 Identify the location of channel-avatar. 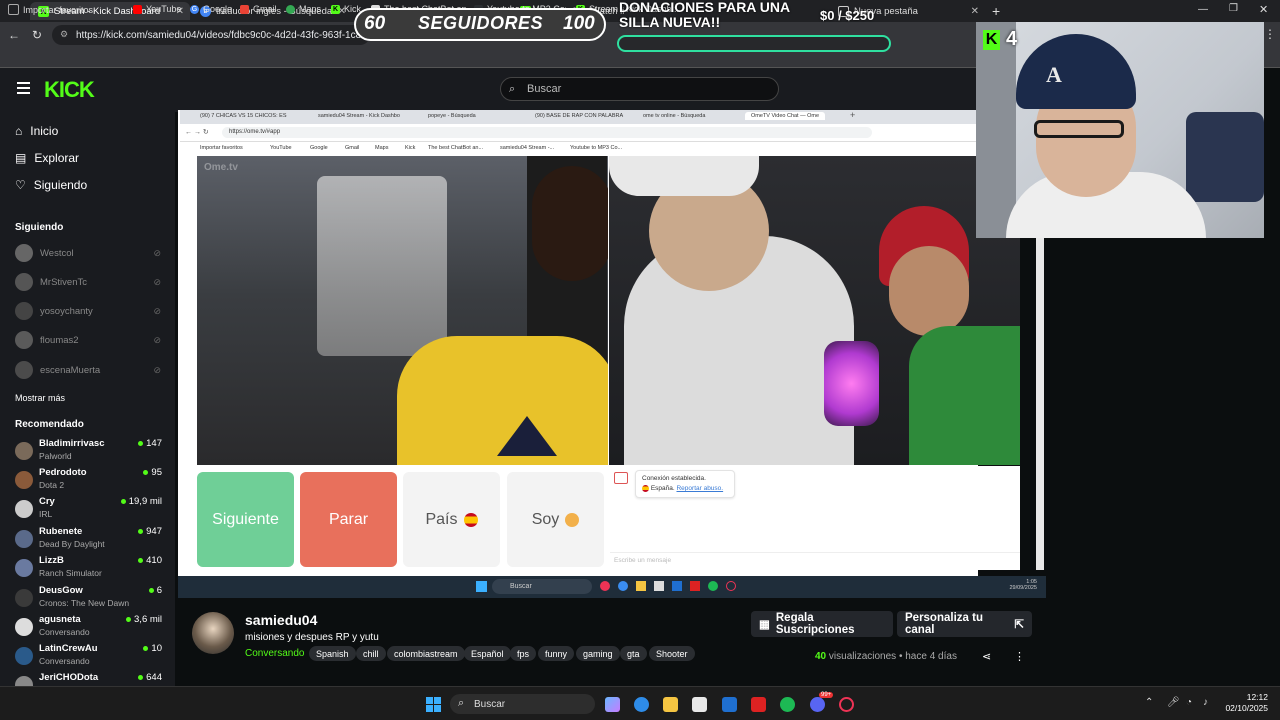
(213, 633).